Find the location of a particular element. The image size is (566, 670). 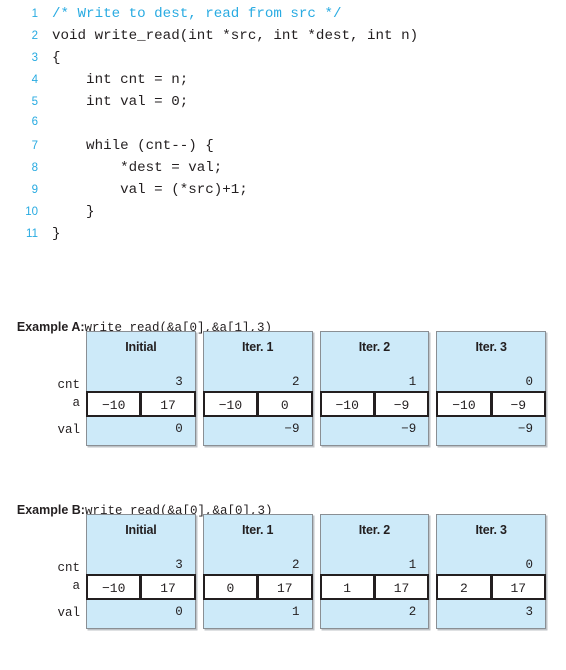

line-number: 4 is located at coordinates (34, 80).